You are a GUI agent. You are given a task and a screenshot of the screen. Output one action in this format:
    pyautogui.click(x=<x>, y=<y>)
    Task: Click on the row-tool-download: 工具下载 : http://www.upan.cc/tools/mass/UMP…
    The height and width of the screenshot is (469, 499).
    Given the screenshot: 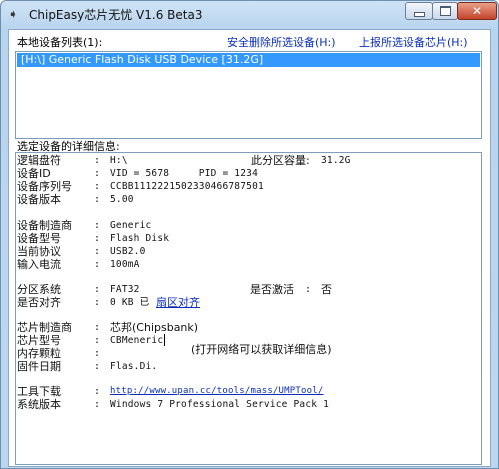 What is the action you would take?
    pyautogui.click(x=170, y=391)
    